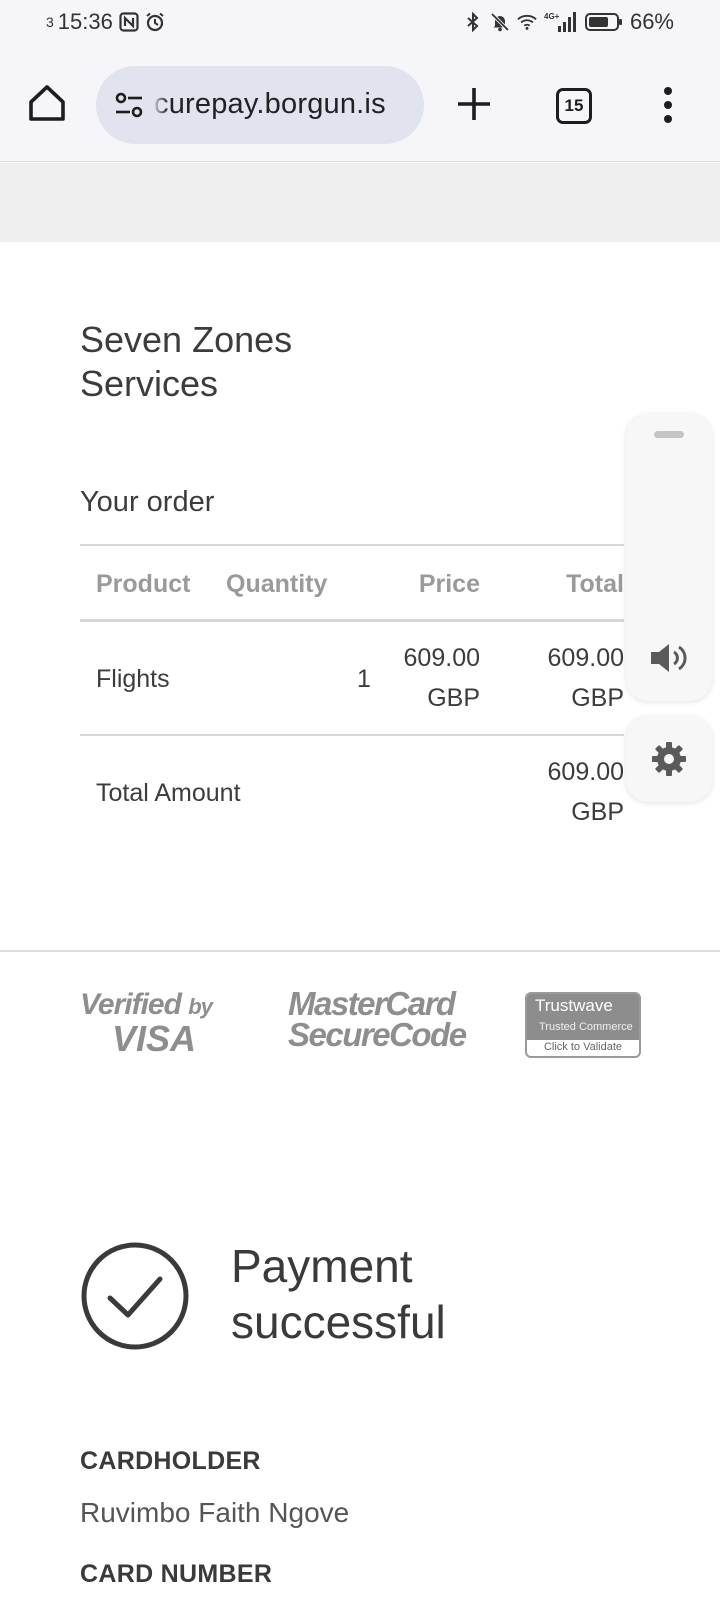 The width and height of the screenshot is (720, 1600). Describe the element at coordinates (155, 22) in the screenshot. I see `alarm-icon` at that location.